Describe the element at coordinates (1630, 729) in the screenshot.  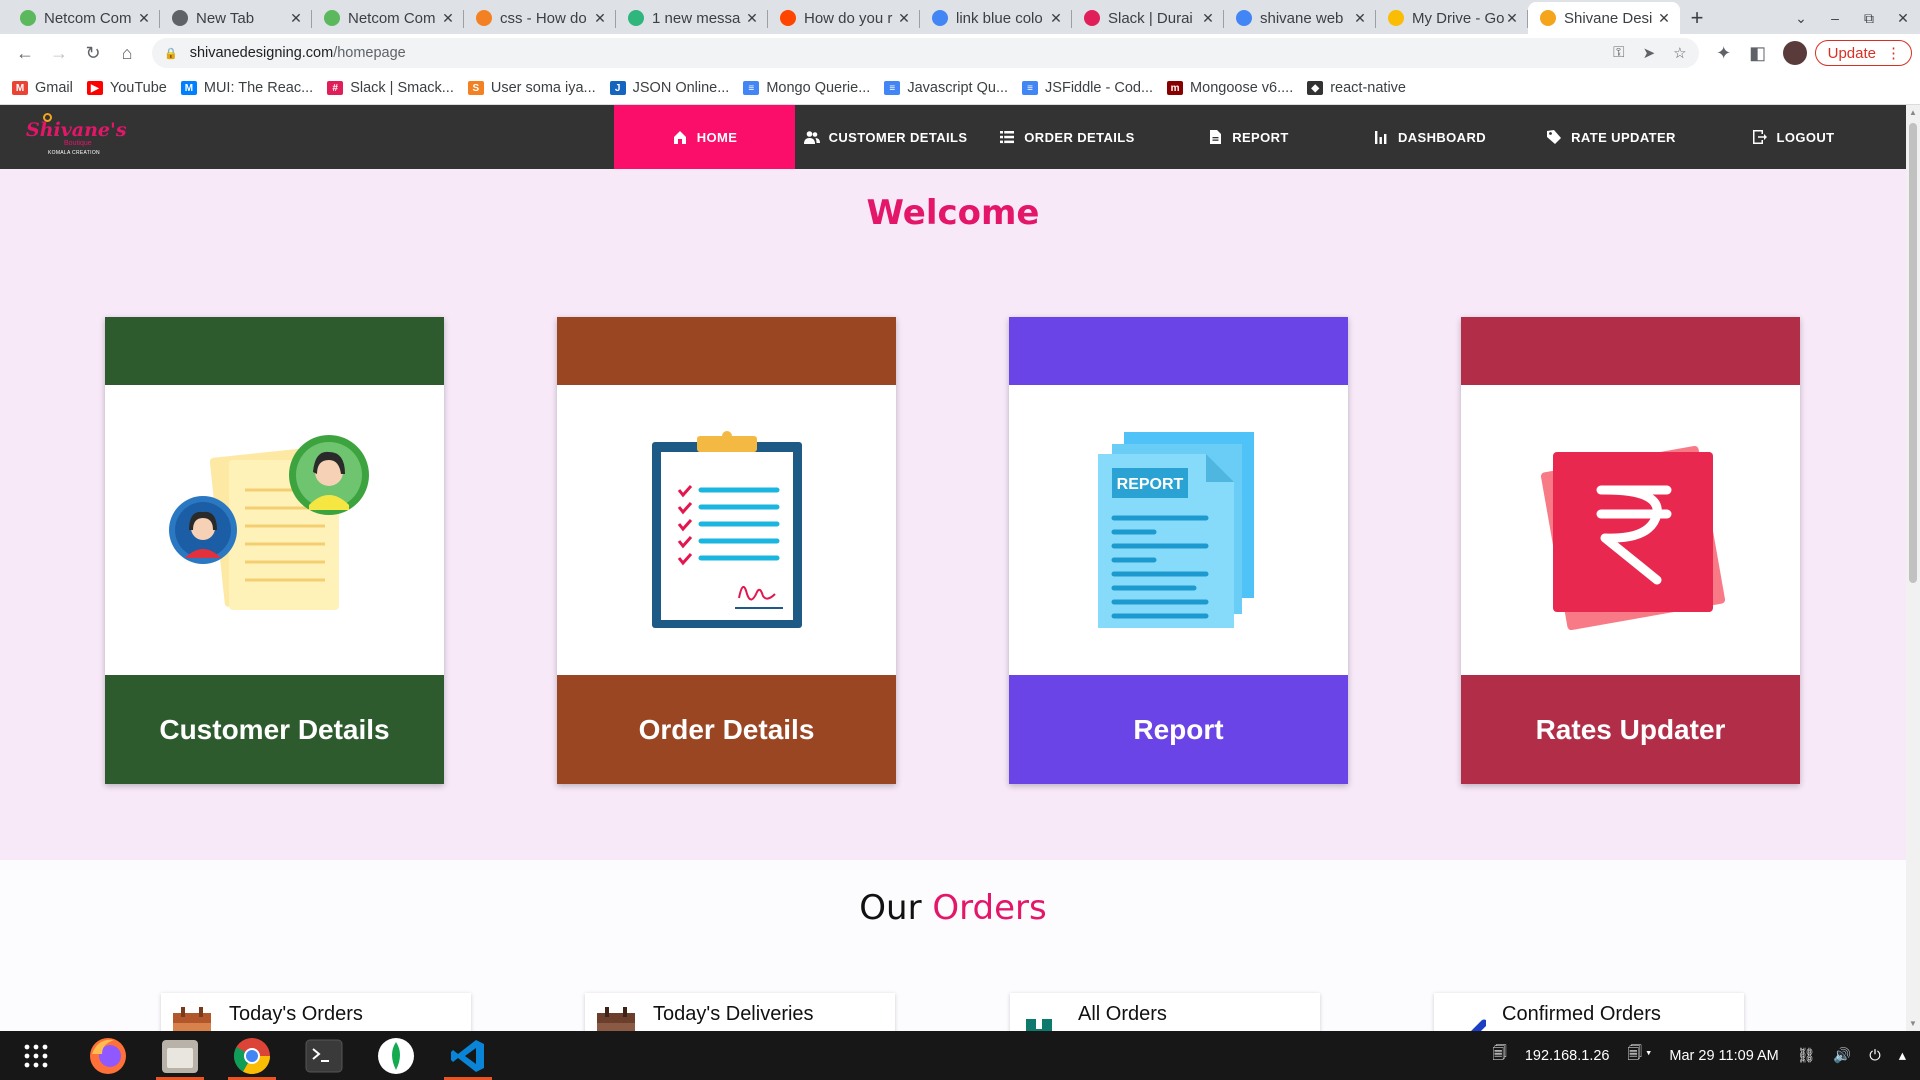
I see `card-label: Rates Updater` at that location.